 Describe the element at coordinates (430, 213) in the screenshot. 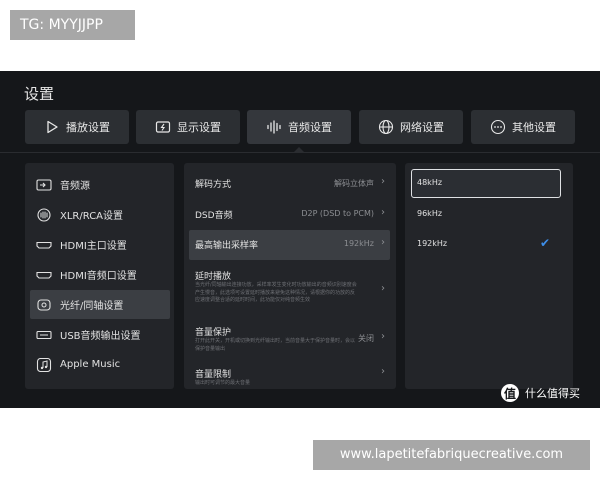

I see `option-label: 96kHz` at that location.